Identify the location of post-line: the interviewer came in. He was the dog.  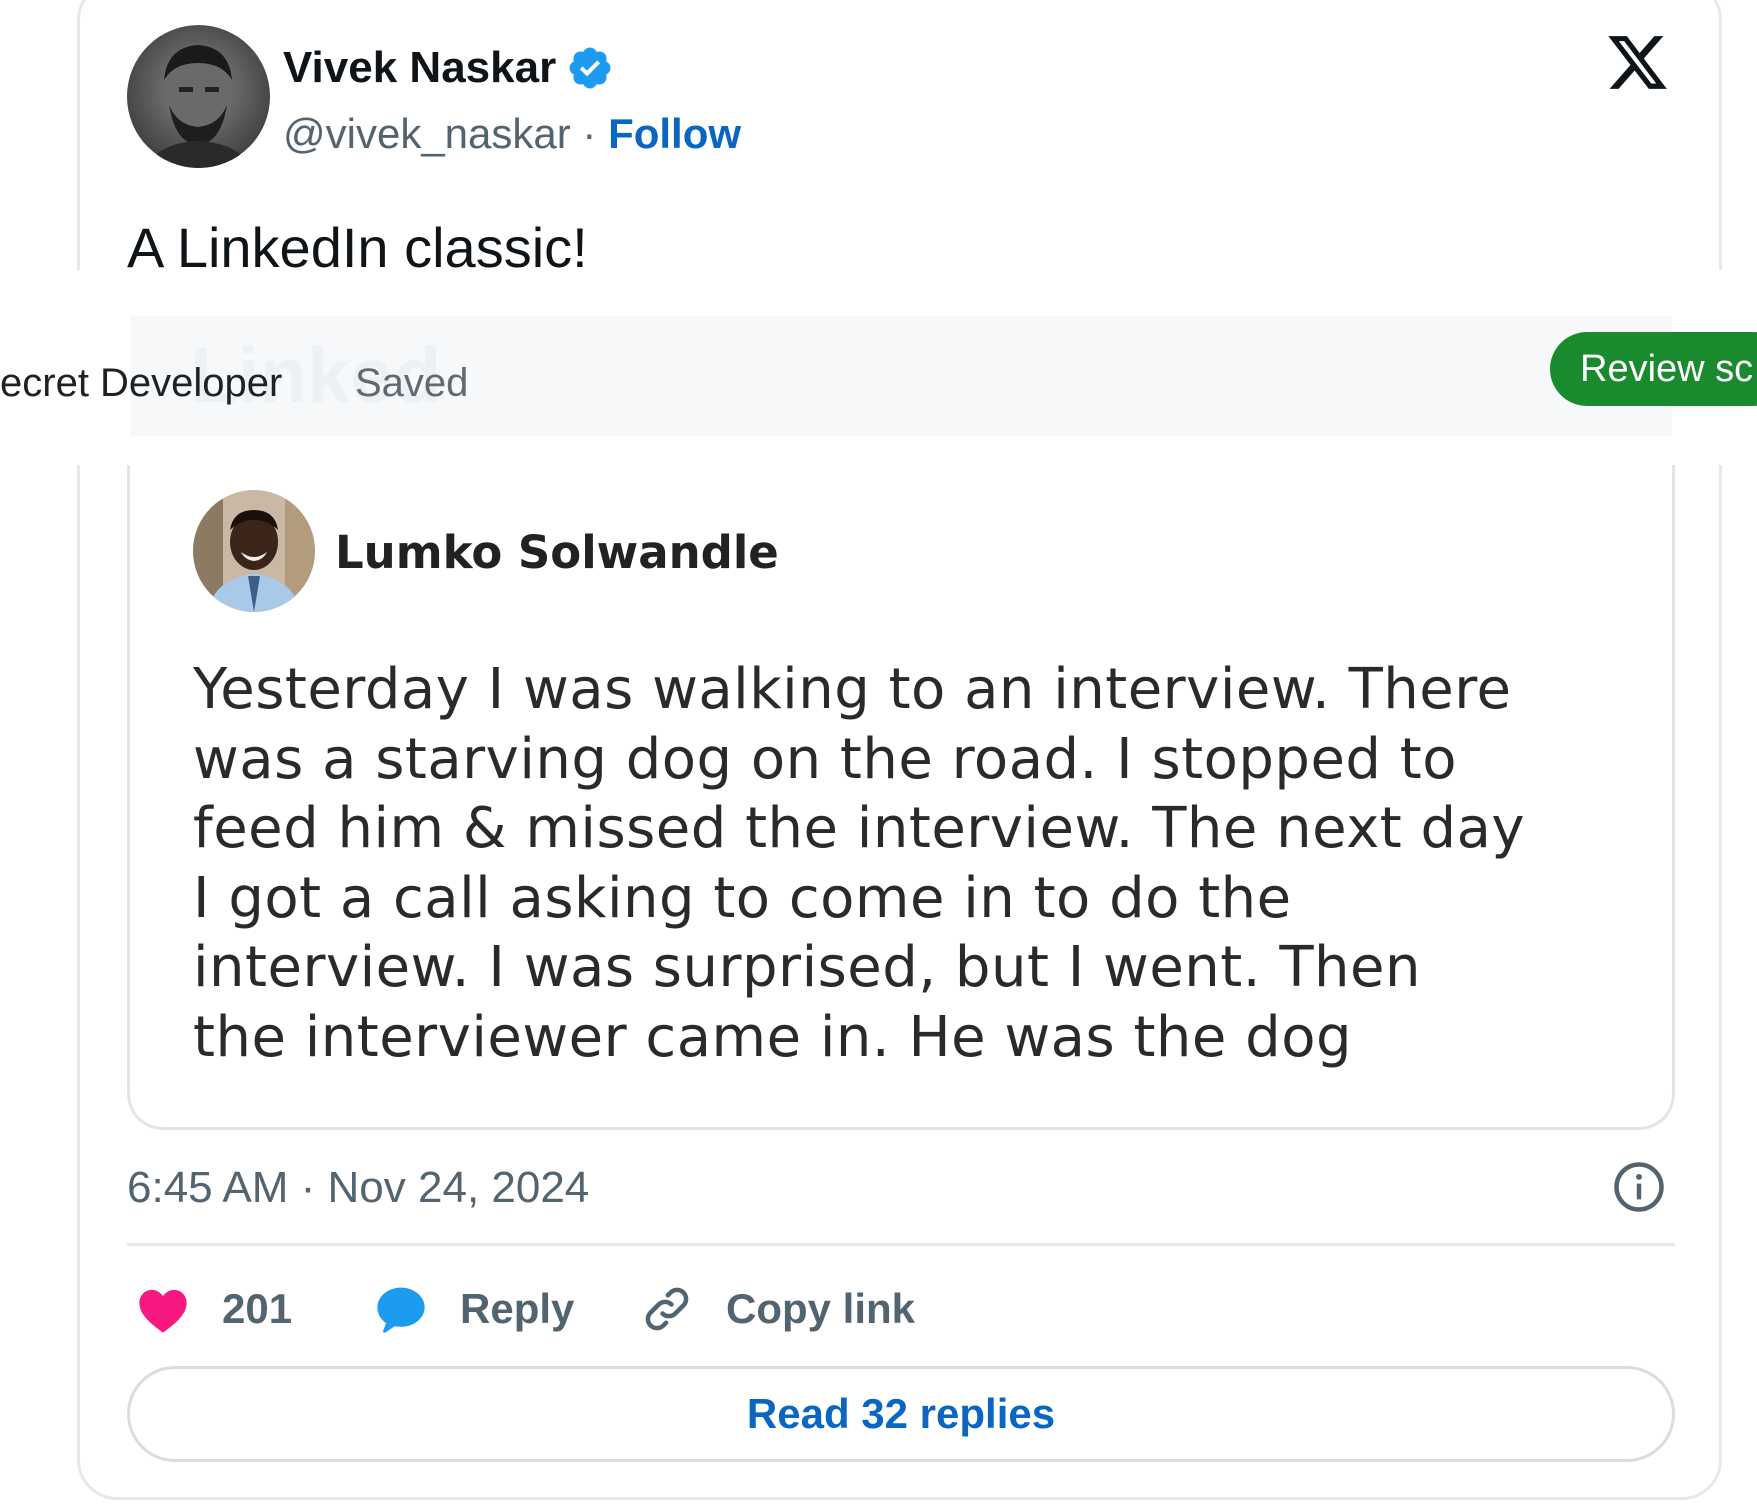
(772, 1037).